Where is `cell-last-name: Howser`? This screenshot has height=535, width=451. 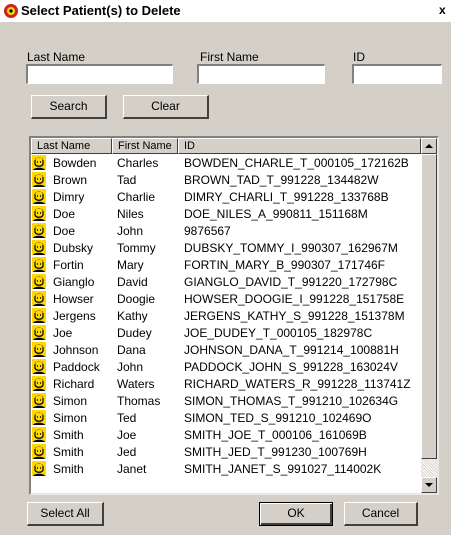
cell-last-name: Howser is located at coordinates (73, 299).